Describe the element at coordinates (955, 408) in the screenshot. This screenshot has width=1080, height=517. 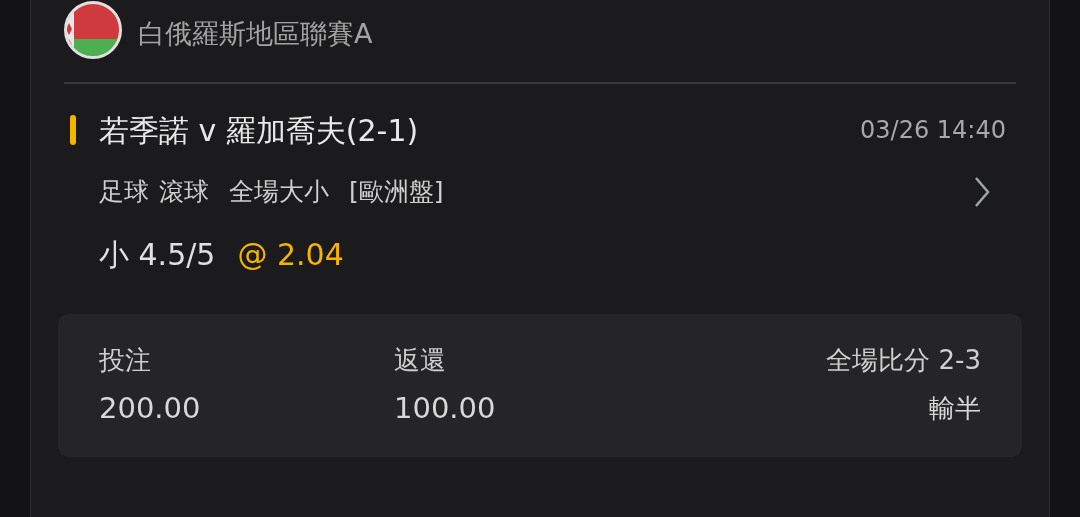
I see `summary-value: 輸半` at that location.